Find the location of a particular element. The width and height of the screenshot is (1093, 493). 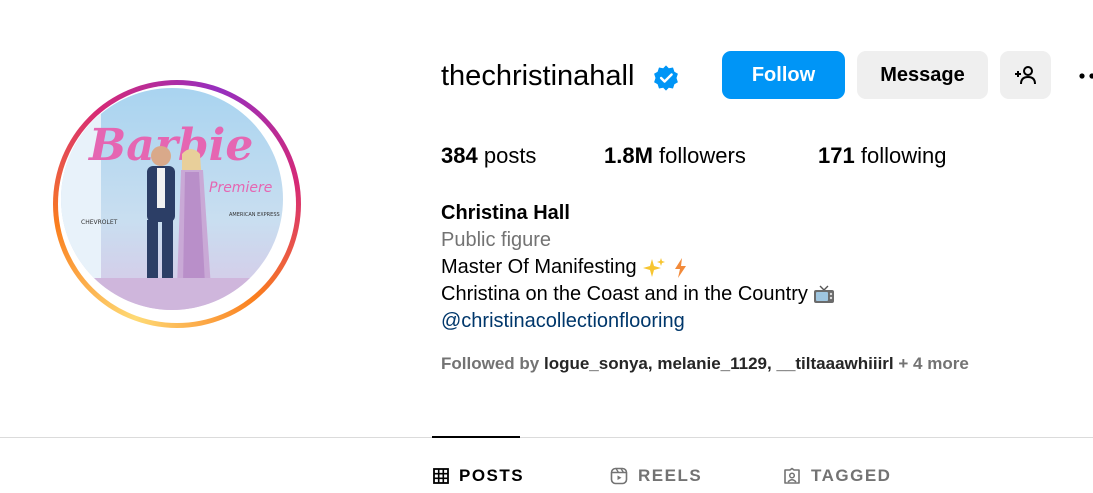

bio-profile-link: @christinacollectionflooring is located at coordinates (563, 321).